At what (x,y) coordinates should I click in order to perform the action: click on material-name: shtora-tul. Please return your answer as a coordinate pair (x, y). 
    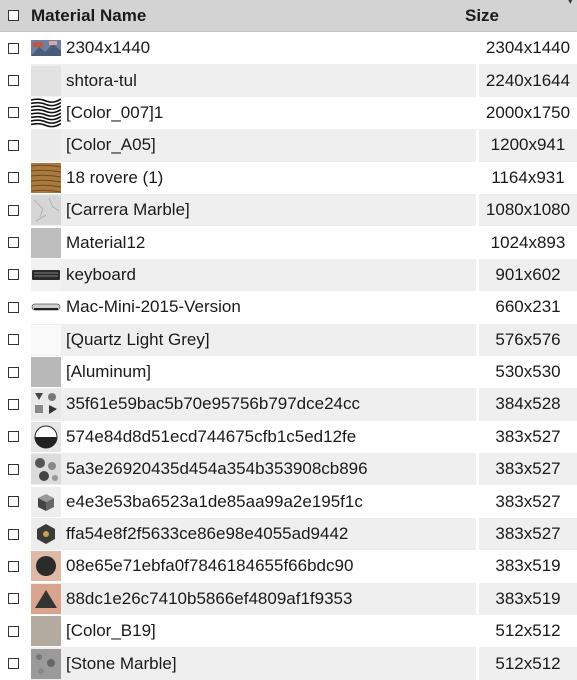
    Looking at the image, I should click on (101, 80).